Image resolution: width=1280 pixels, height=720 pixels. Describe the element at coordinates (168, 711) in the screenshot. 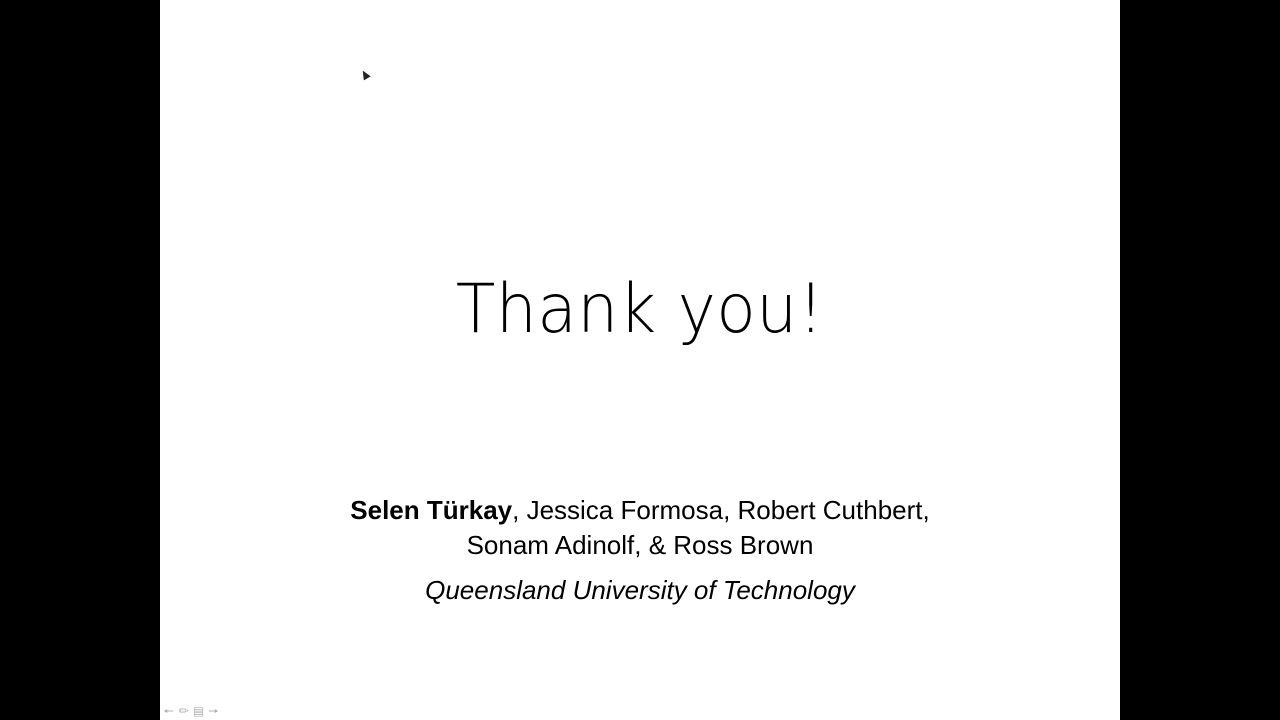

I see `previous-slide-icon: 🠔` at that location.